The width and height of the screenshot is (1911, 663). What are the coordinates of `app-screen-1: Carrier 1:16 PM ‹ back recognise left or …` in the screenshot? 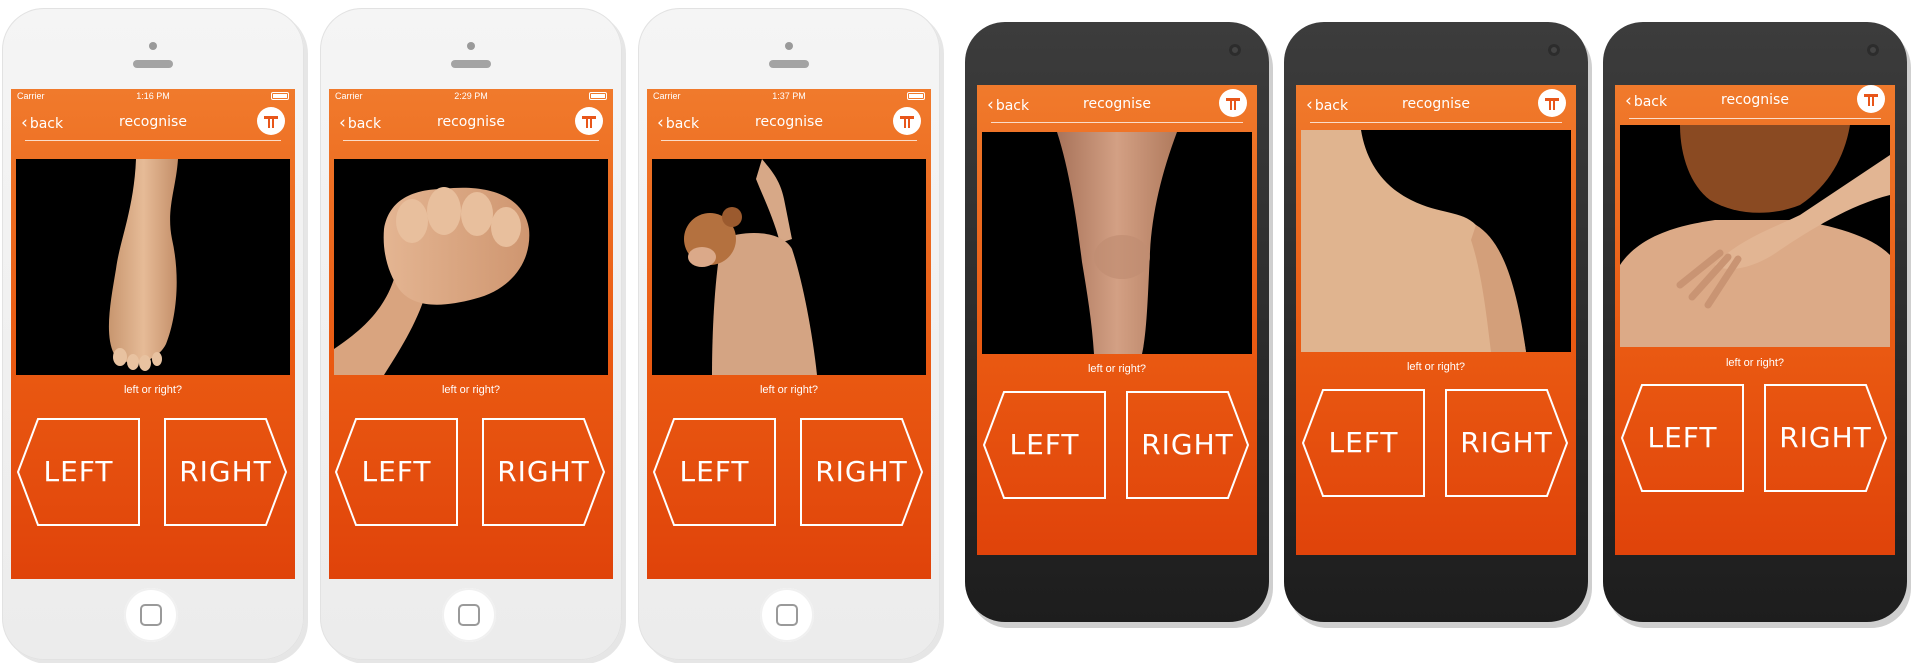 It's located at (153, 334).